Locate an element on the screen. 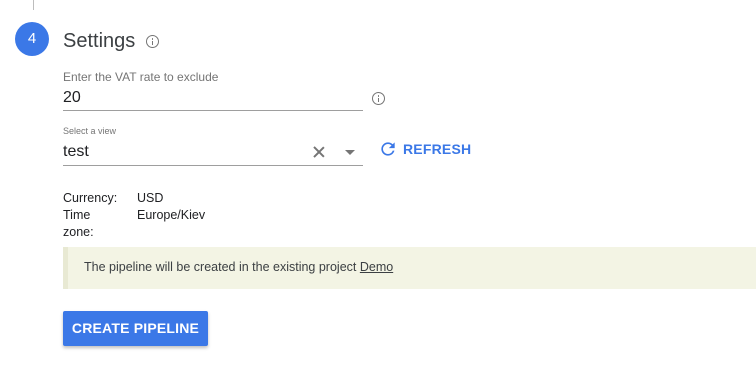 This screenshot has width=756, height=373. view-select-underline is located at coordinates (213, 165).